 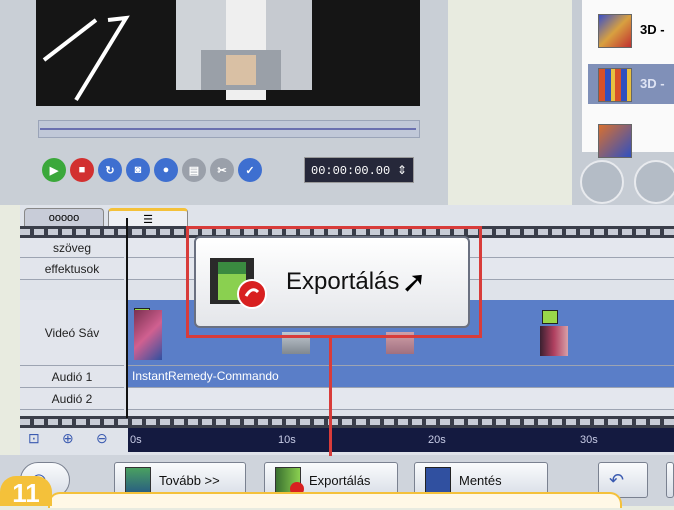 What do you see at coordinates (402, 171) in the screenshot?
I see `timecode-spinner-icon: ⇕` at bounding box center [402, 171].